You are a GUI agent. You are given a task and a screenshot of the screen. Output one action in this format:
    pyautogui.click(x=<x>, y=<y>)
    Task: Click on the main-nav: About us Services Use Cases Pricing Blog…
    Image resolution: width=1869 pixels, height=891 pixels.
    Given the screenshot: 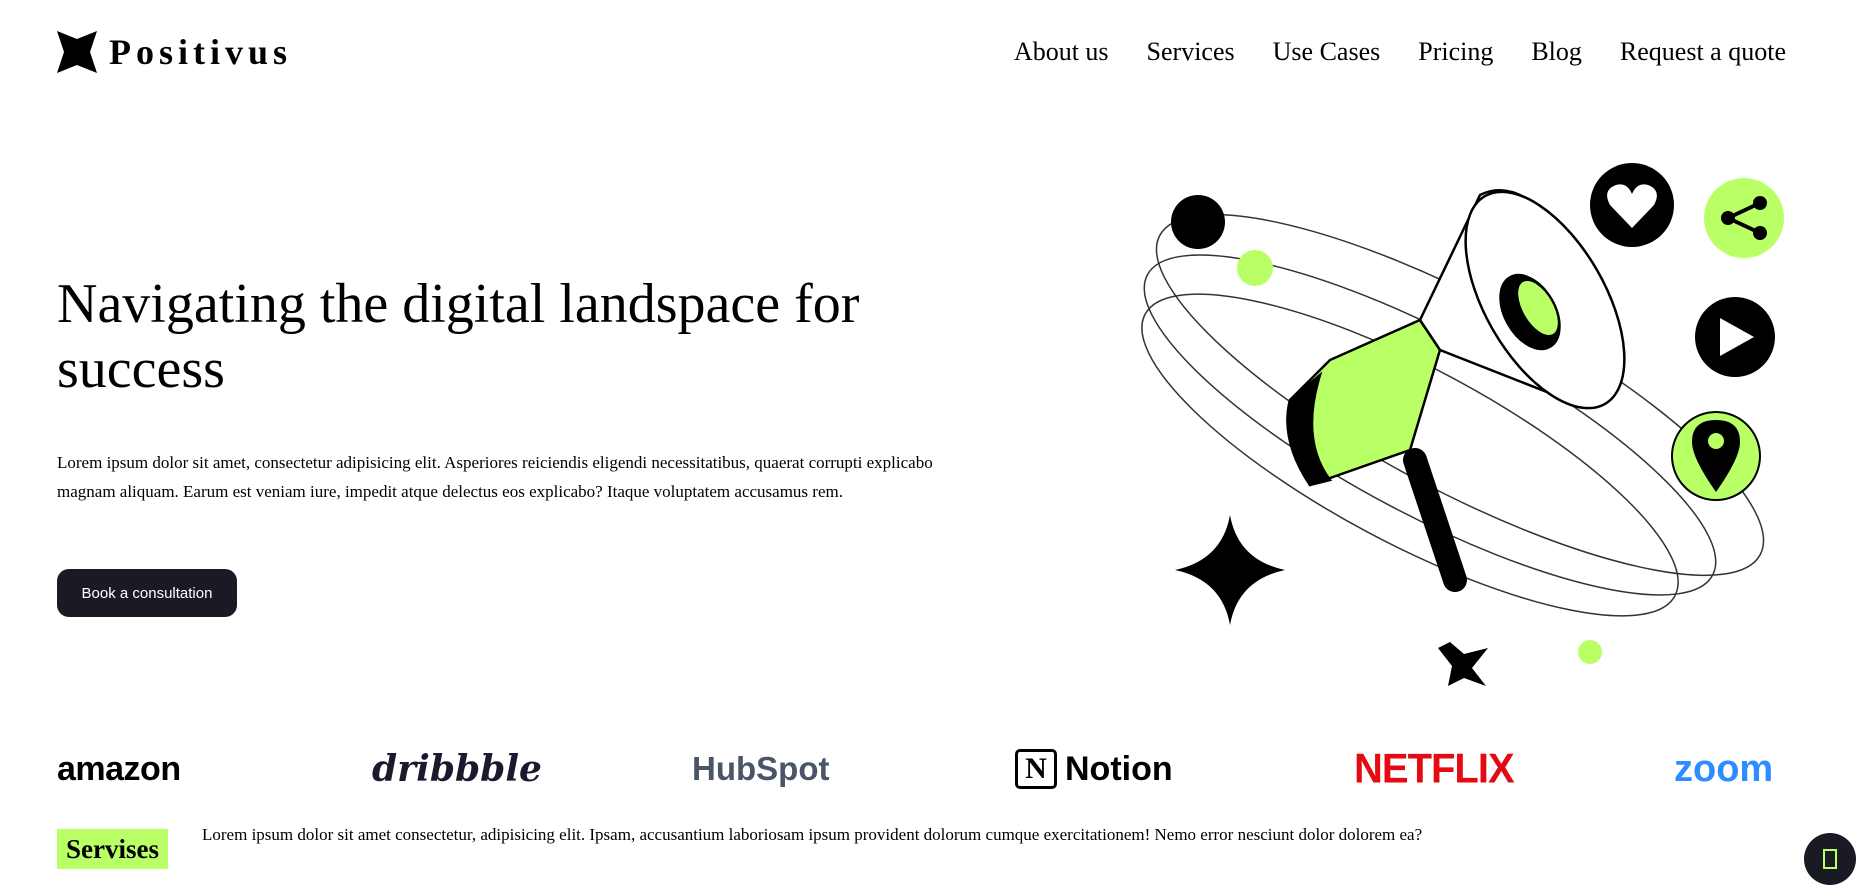 What is the action you would take?
    pyautogui.click(x=1400, y=52)
    